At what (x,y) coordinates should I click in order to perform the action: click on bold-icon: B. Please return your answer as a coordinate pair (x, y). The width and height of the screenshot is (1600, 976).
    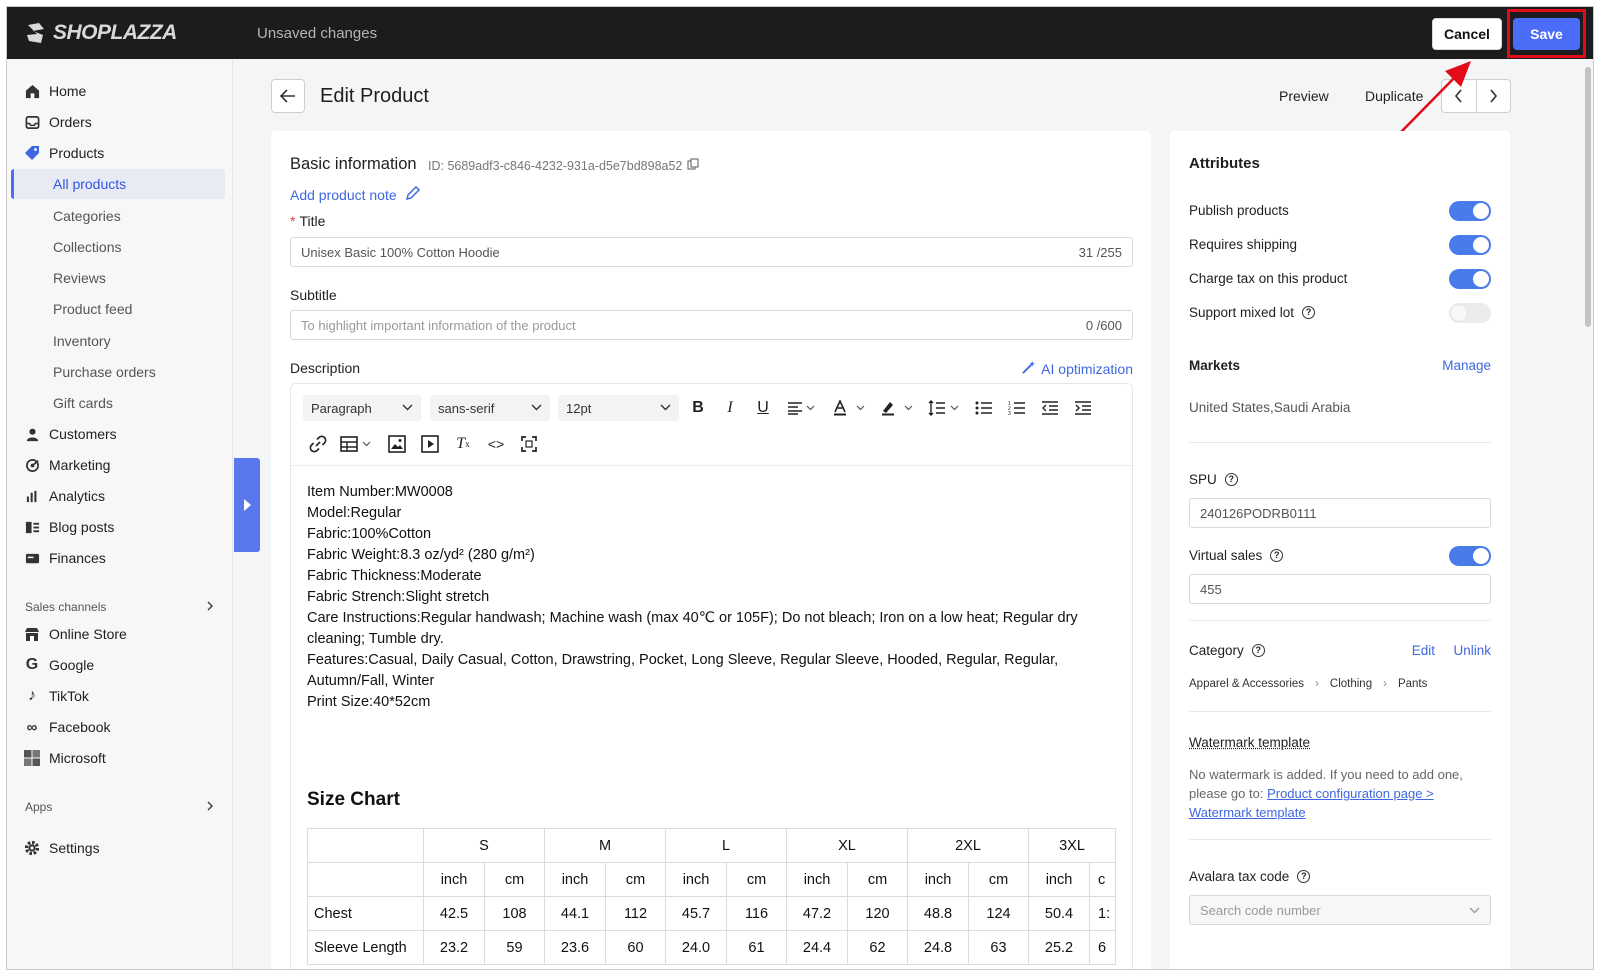
    Looking at the image, I should click on (698, 408).